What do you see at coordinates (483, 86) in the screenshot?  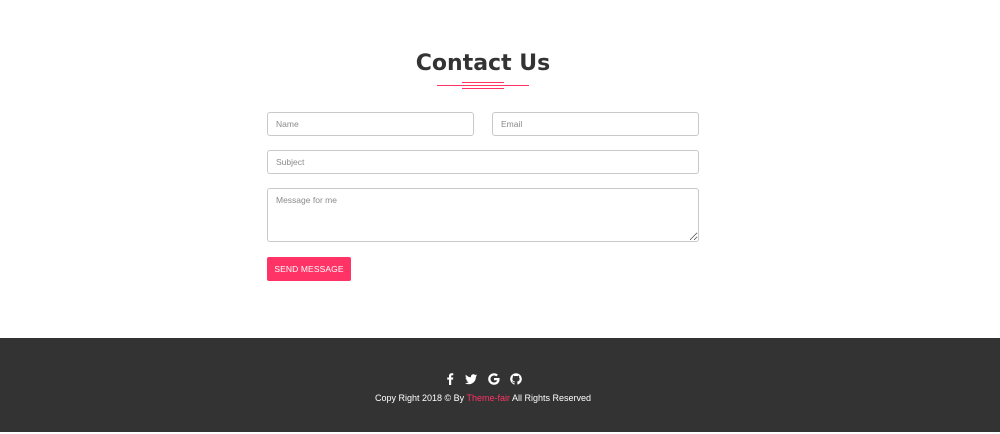 I see `title-divider` at bounding box center [483, 86].